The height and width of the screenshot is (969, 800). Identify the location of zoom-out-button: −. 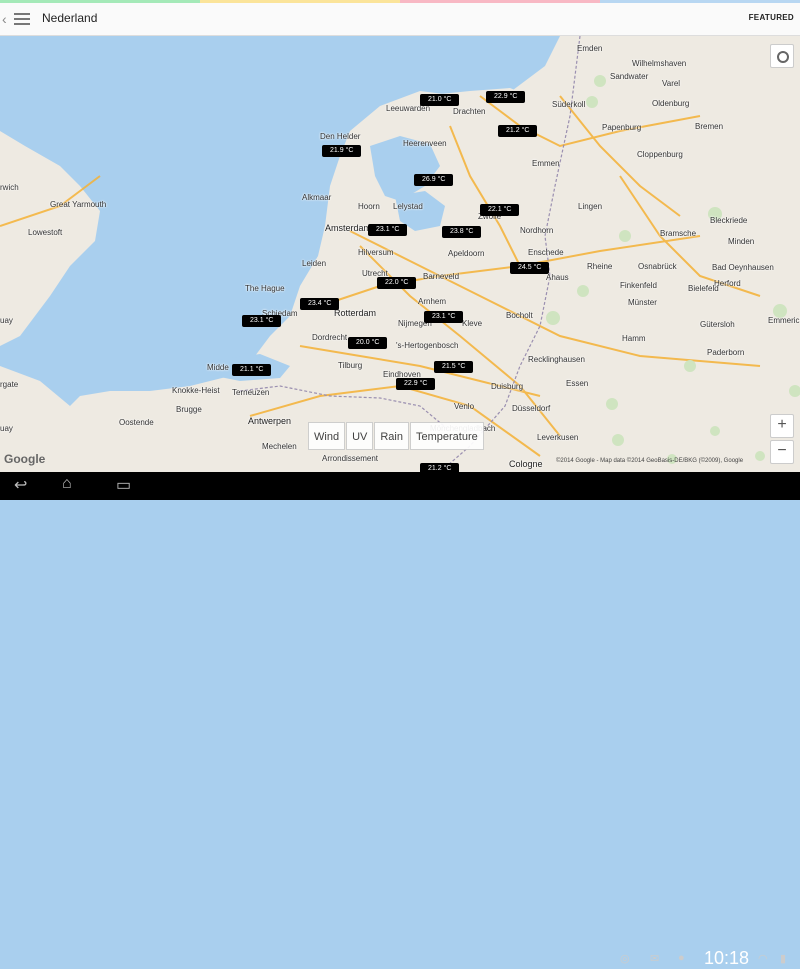
(782, 452).